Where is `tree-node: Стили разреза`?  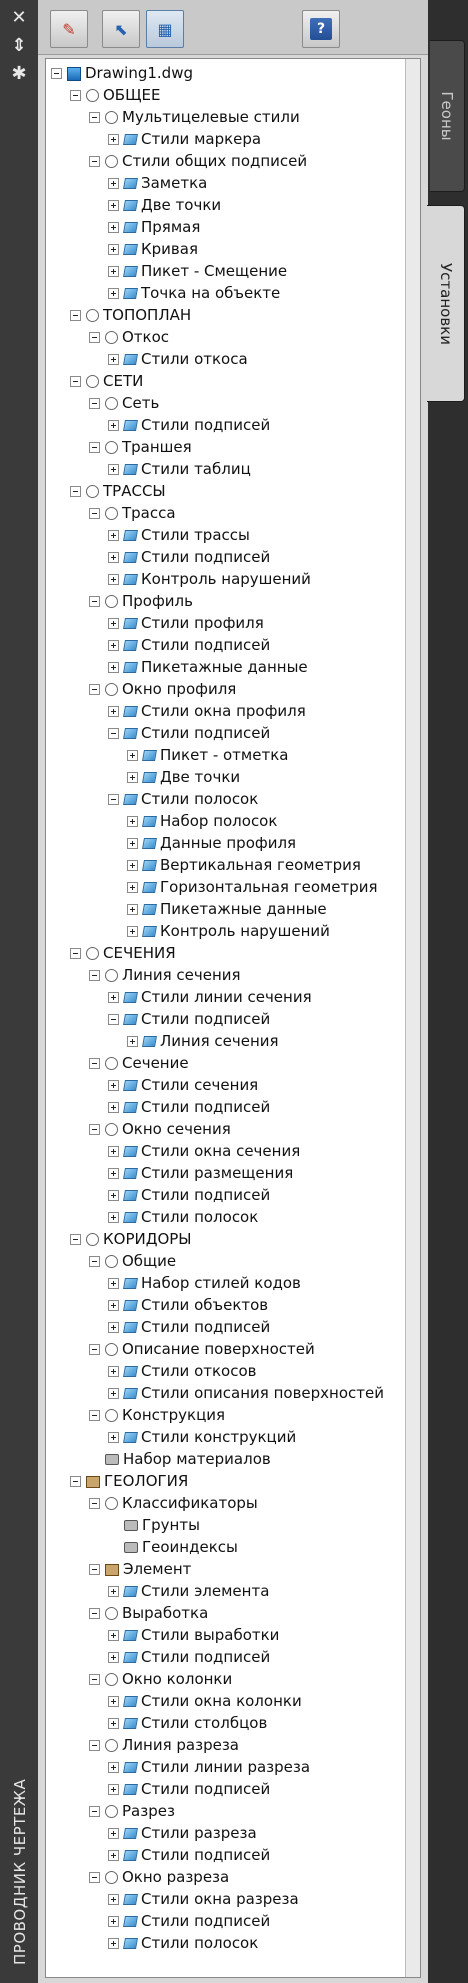 tree-node: Стили разреза is located at coordinates (182, 1833).